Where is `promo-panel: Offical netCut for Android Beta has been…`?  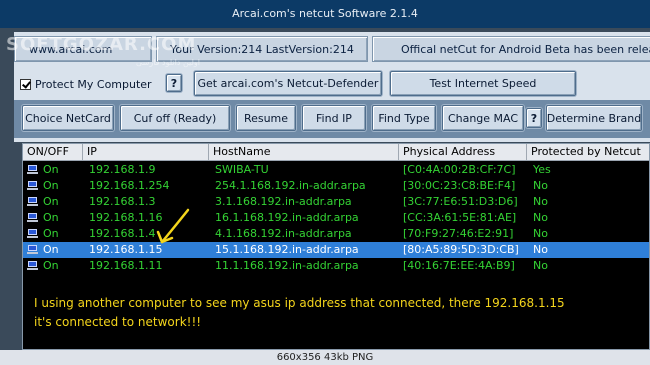 promo-panel: Offical netCut for Android Beta has been… is located at coordinates (511, 49).